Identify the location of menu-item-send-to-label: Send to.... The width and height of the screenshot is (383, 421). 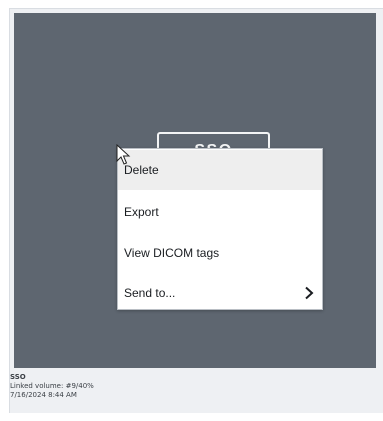
(150, 293).